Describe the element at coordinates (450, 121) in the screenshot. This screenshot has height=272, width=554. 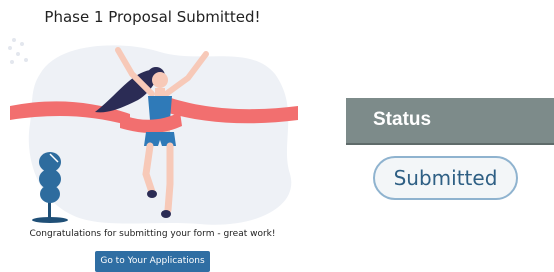
I see `status-column-header: Status` at that location.